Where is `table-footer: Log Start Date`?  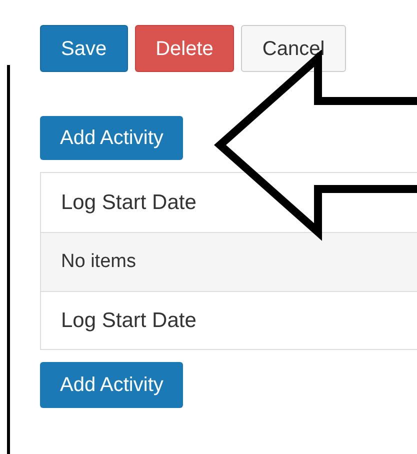
table-footer: Log Start Date is located at coordinates (229, 320).